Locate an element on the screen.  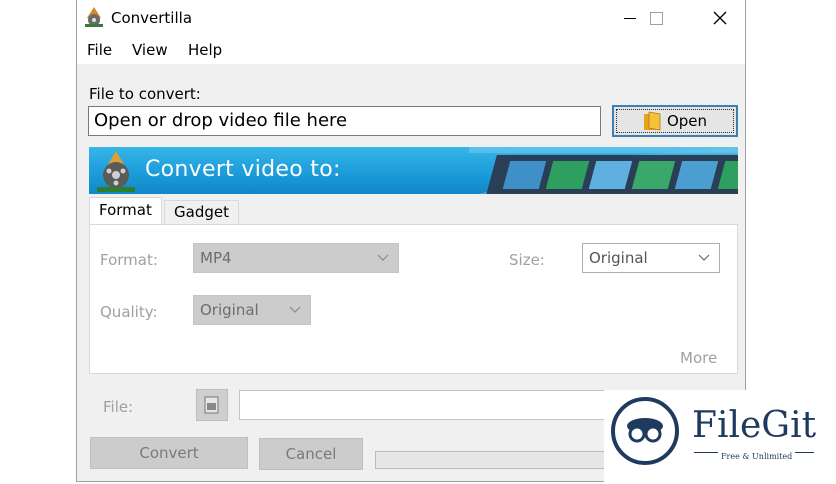
output-file-input is located at coordinates (437, 405).